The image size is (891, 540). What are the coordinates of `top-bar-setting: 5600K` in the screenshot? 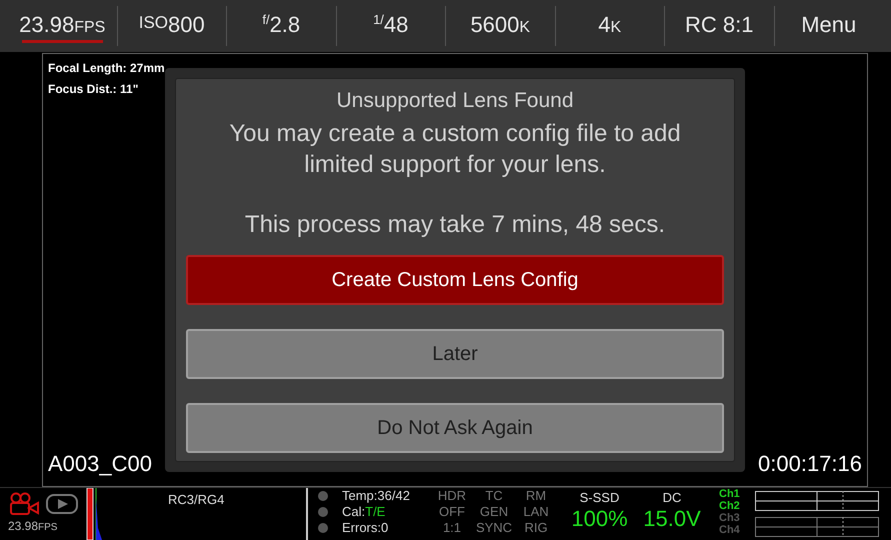 It's located at (499, 26).